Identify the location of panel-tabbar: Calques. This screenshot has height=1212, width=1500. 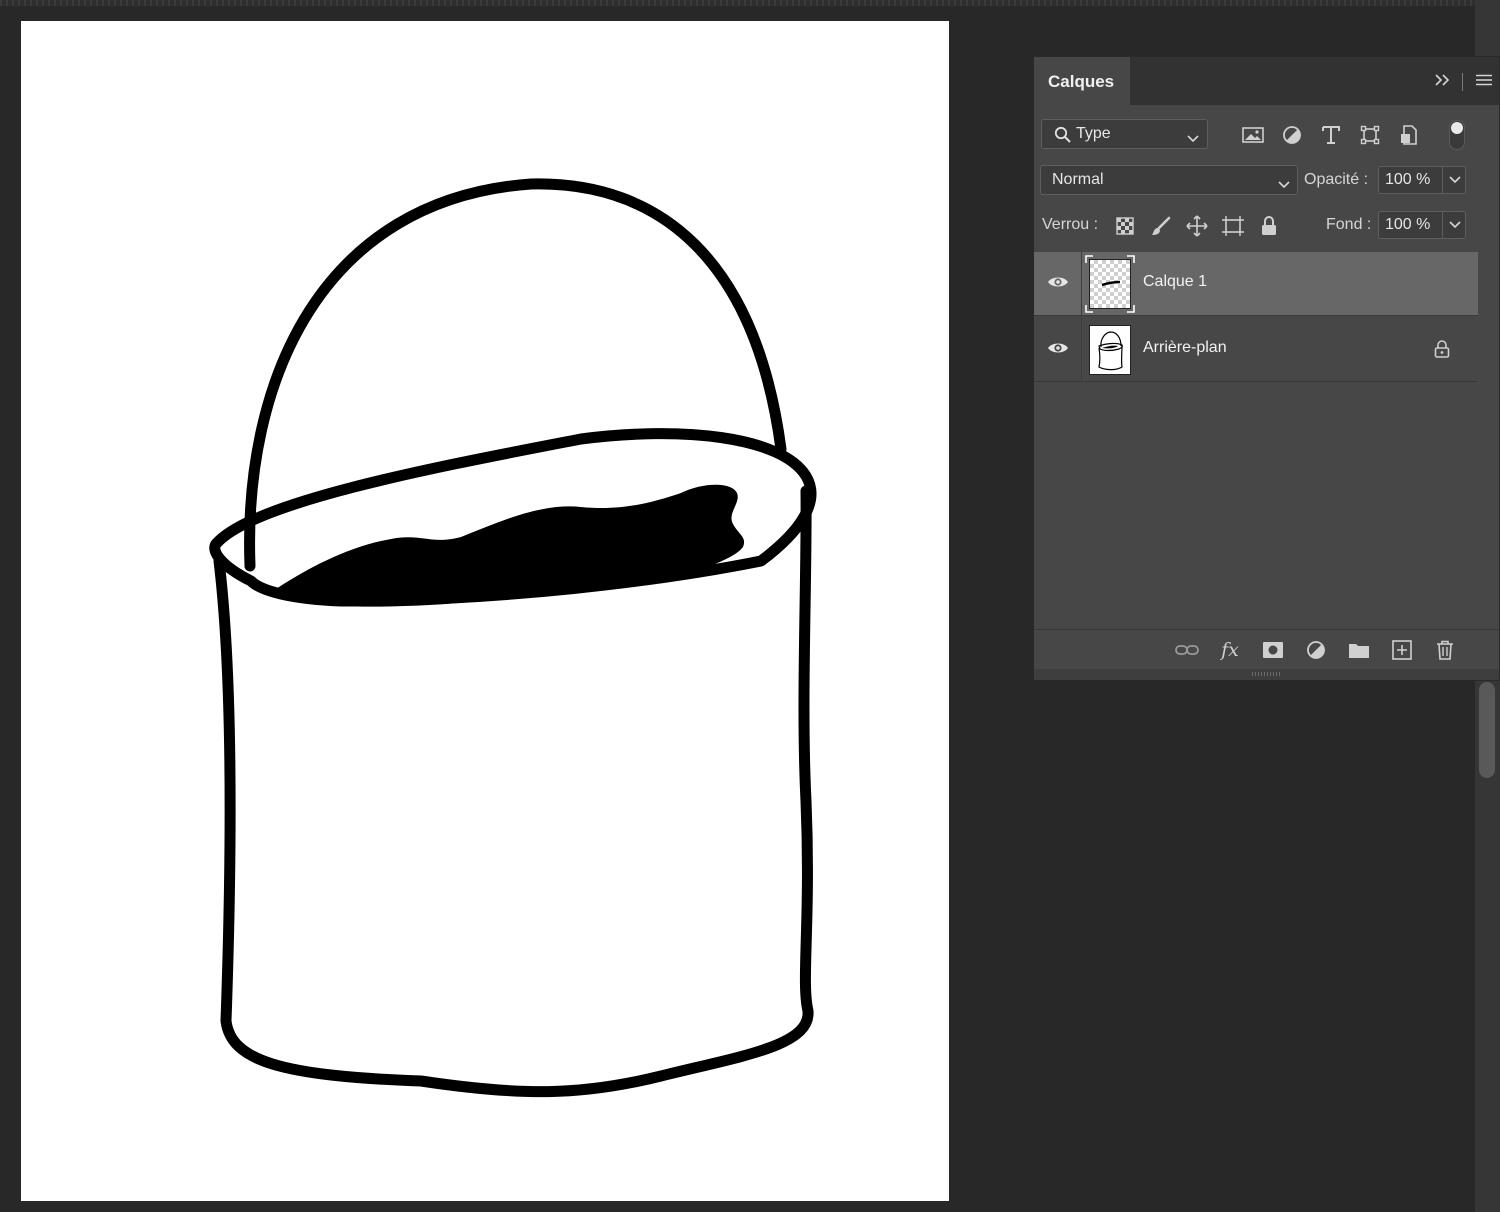
(1266, 81).